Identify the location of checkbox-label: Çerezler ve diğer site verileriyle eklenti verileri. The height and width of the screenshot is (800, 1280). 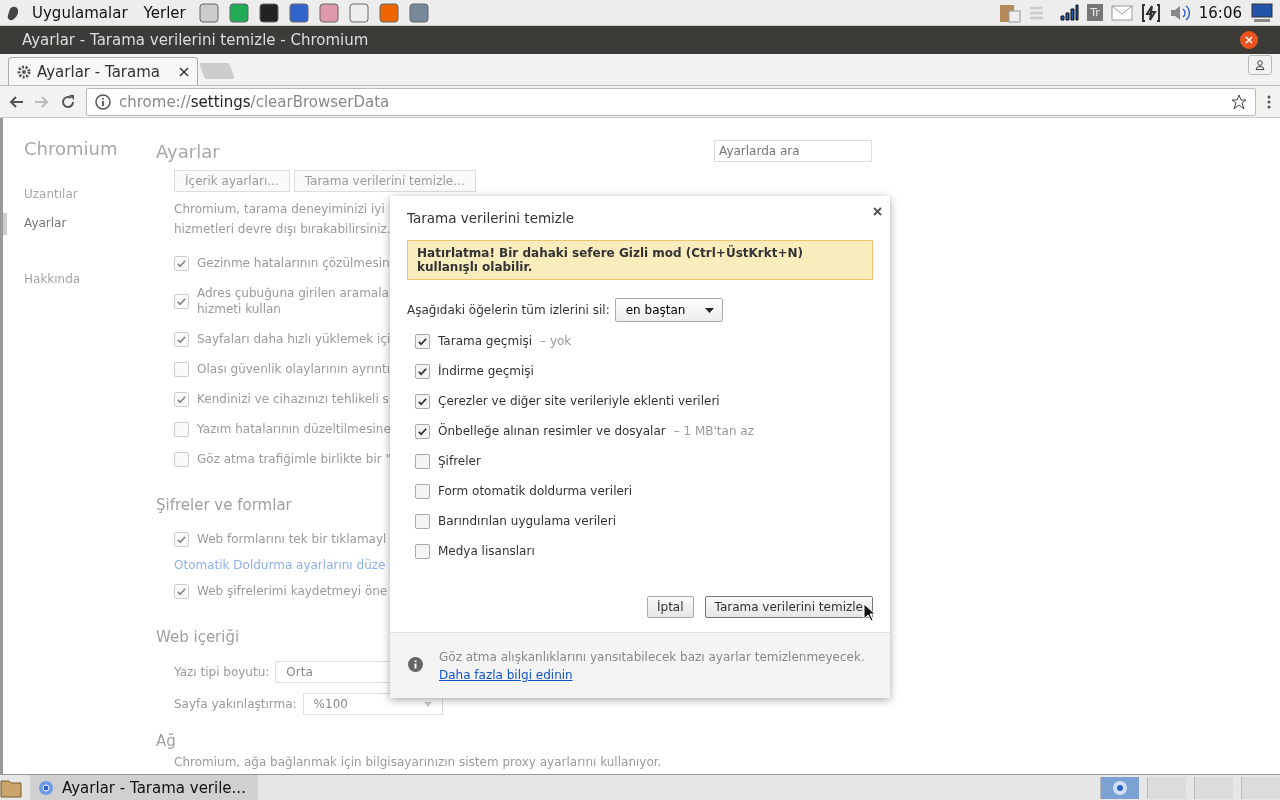
(579, 401).